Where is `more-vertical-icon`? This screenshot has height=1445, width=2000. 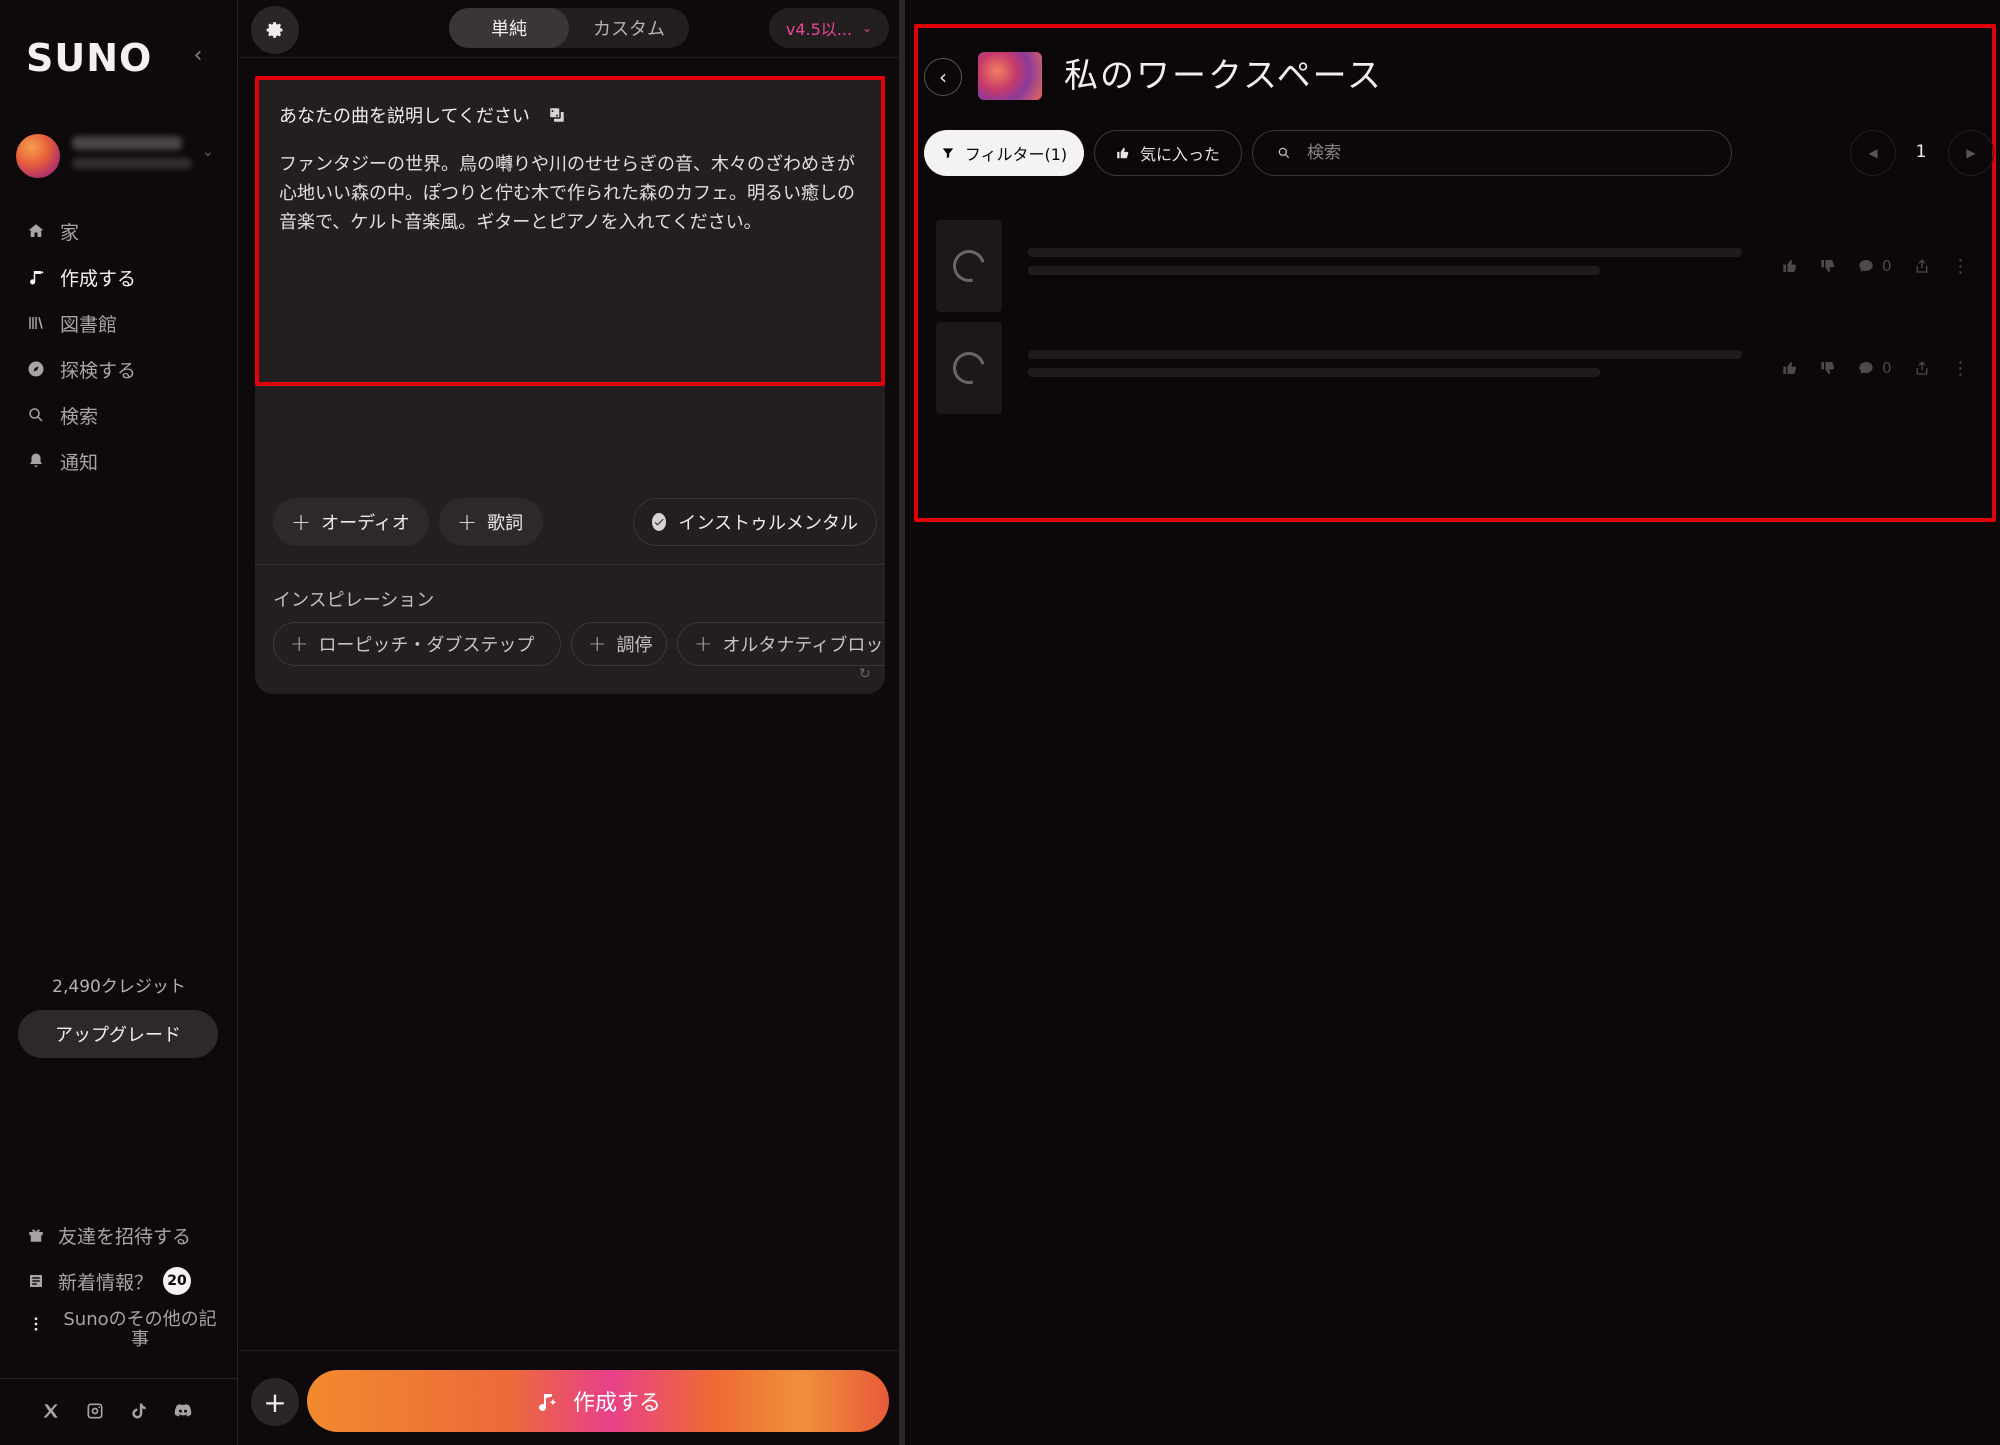
more-vertical-icon is located at coordinates (36, 1324).